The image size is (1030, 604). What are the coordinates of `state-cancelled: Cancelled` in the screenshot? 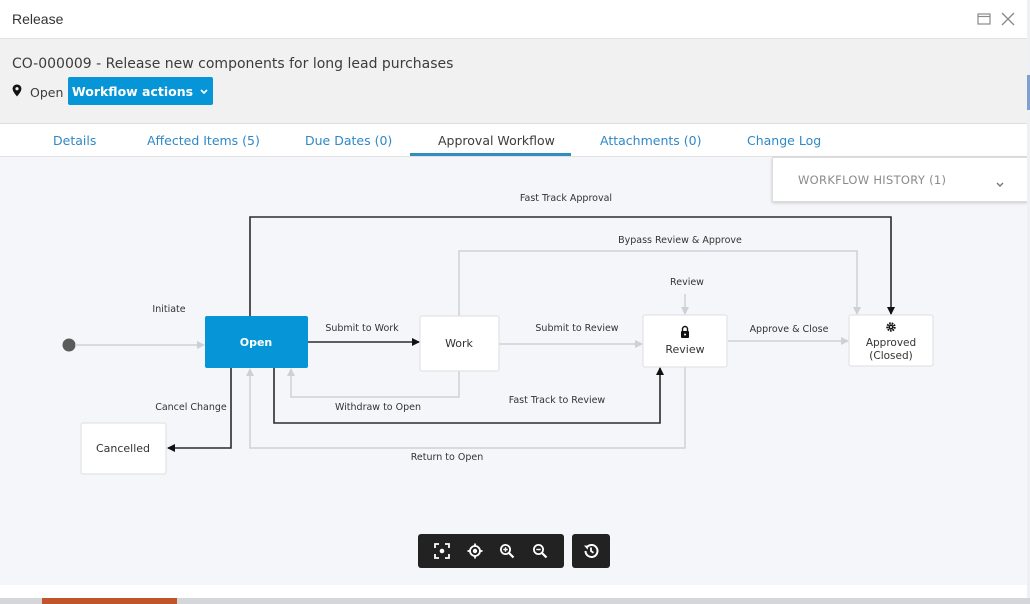 It's located at (123, 448).